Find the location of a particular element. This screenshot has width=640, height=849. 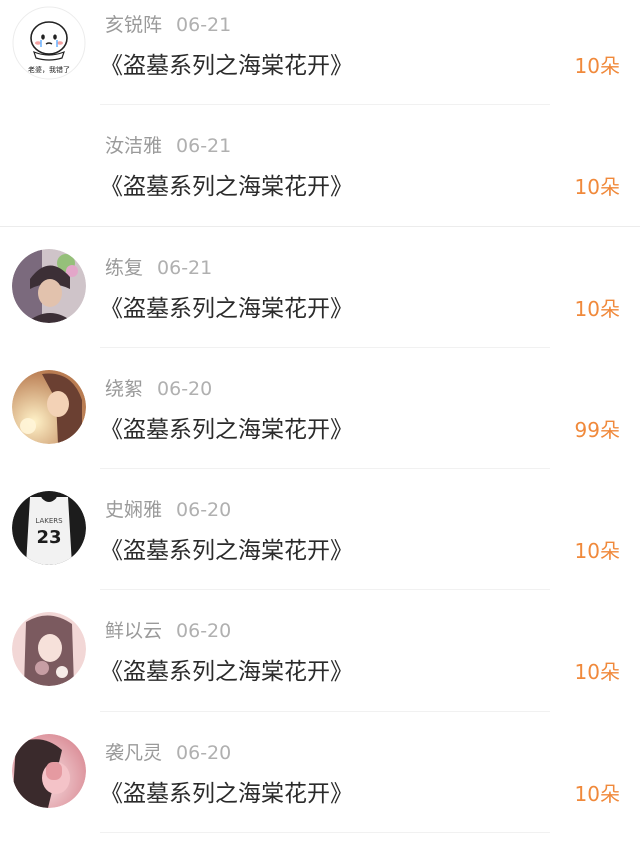

list-item: 鲜以云 06-20 《盗墓系列之海棠花开》 10朵 is located at coordinates (320, 666).